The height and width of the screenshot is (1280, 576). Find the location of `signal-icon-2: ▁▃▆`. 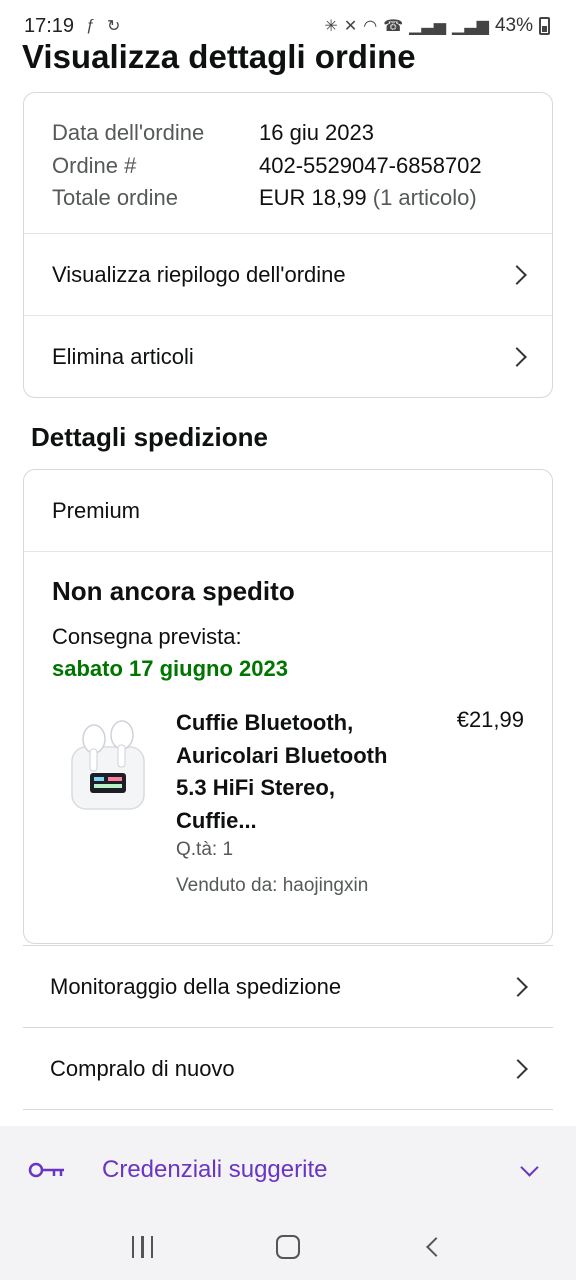

signal-icon-2: ▁▃▆ is located at coordinates (470, 26).